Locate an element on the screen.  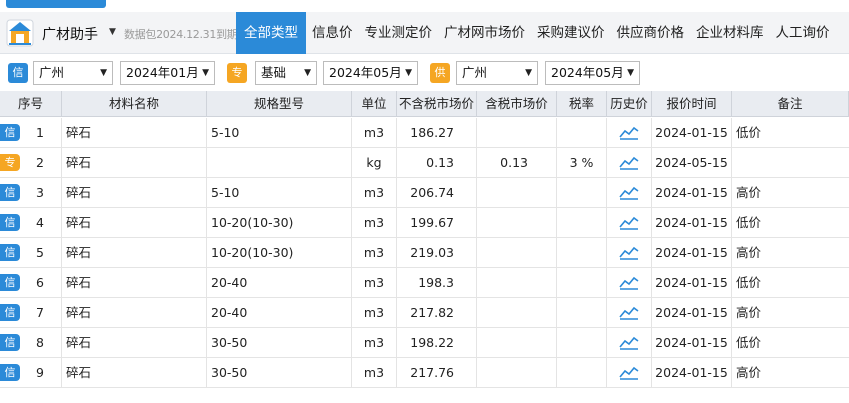
seq-cell: 信5 is located at coordinates (31, 252).